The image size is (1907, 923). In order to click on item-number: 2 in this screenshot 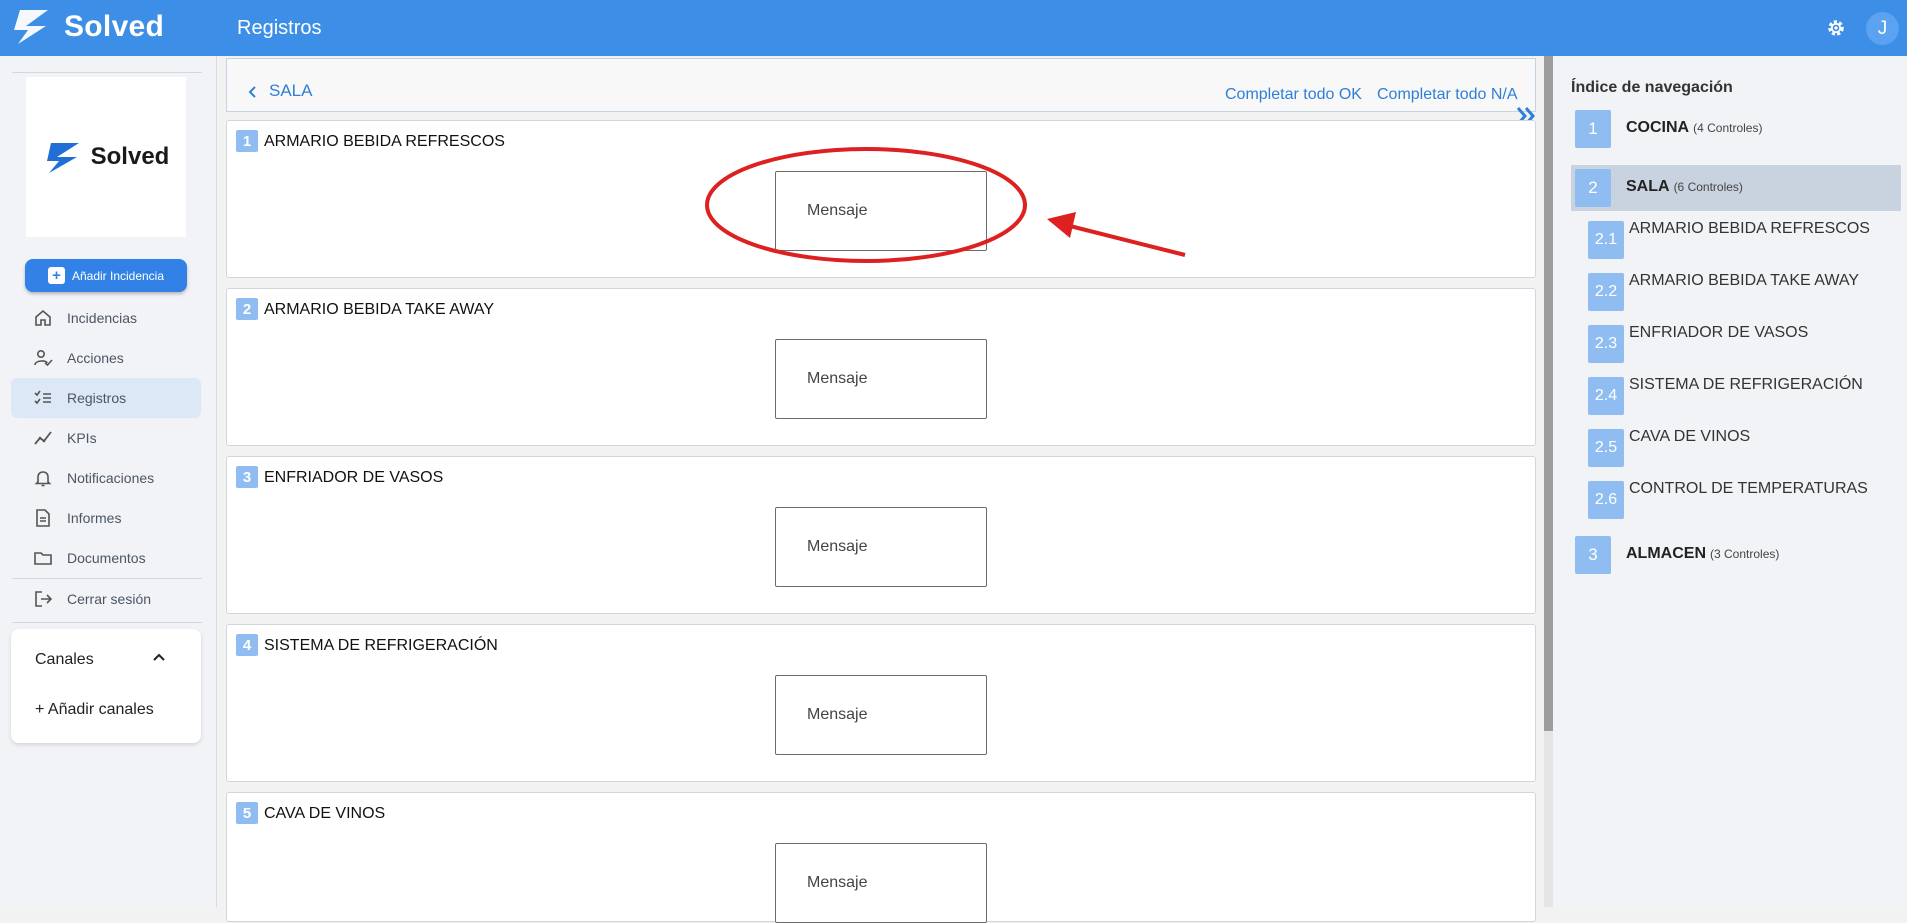, I will do `click(247, 309)`.